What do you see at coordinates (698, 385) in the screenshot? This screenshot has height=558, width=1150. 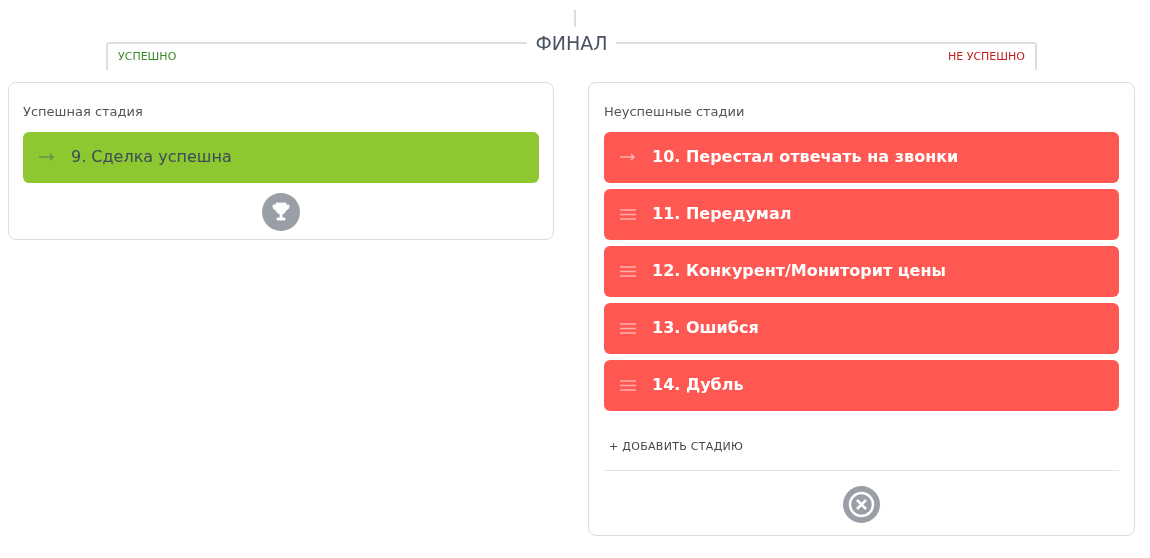 I see `stage-name: 14. Дубль` at bounding box center [698, 385].